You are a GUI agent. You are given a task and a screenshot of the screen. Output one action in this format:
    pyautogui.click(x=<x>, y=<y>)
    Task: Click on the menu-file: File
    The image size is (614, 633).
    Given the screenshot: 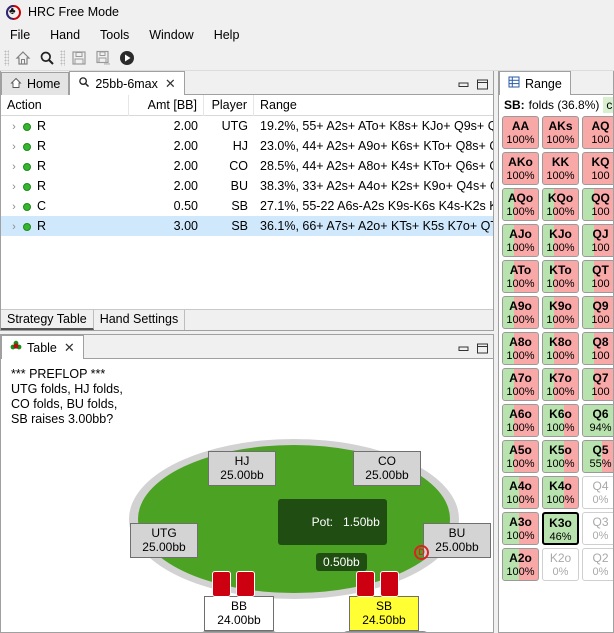 What is the action you would take?
    pyautogui.click(x=20, y=35)
    